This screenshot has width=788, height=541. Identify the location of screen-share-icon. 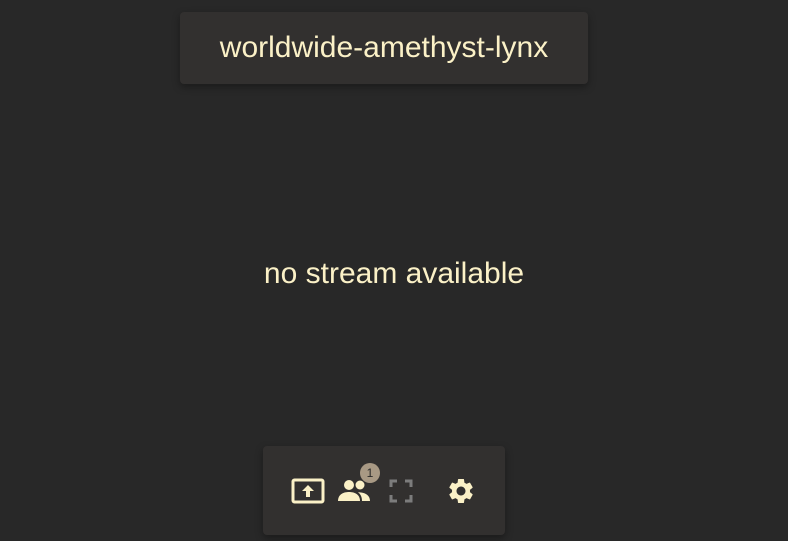
(308, 491).